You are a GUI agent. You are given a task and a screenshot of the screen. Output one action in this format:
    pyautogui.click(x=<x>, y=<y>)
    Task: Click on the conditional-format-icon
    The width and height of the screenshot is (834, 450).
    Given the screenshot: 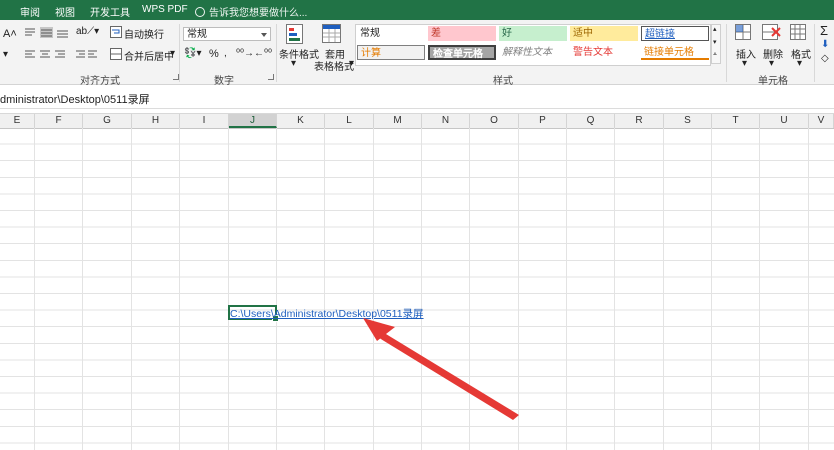 What is the action you would take?
    pyautogui.click(x=294, y=34)
    